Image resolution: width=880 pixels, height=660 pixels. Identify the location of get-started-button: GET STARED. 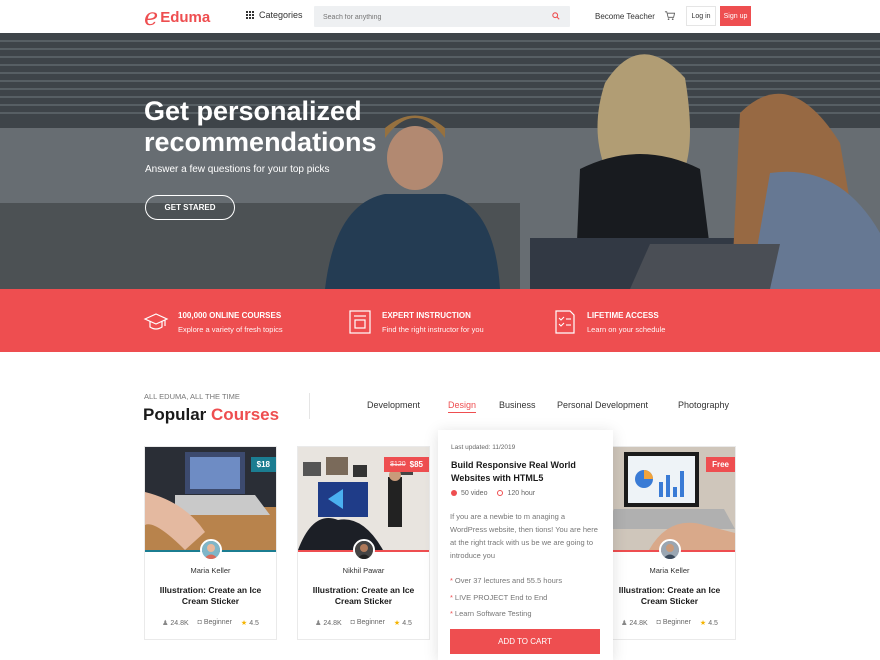
(190, 207).